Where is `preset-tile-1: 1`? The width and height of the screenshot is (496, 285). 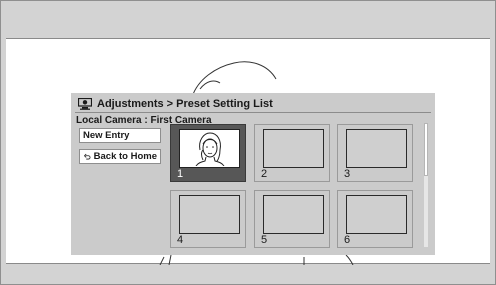 preset-tile-1: 1 is located at coordinates (208, 153).